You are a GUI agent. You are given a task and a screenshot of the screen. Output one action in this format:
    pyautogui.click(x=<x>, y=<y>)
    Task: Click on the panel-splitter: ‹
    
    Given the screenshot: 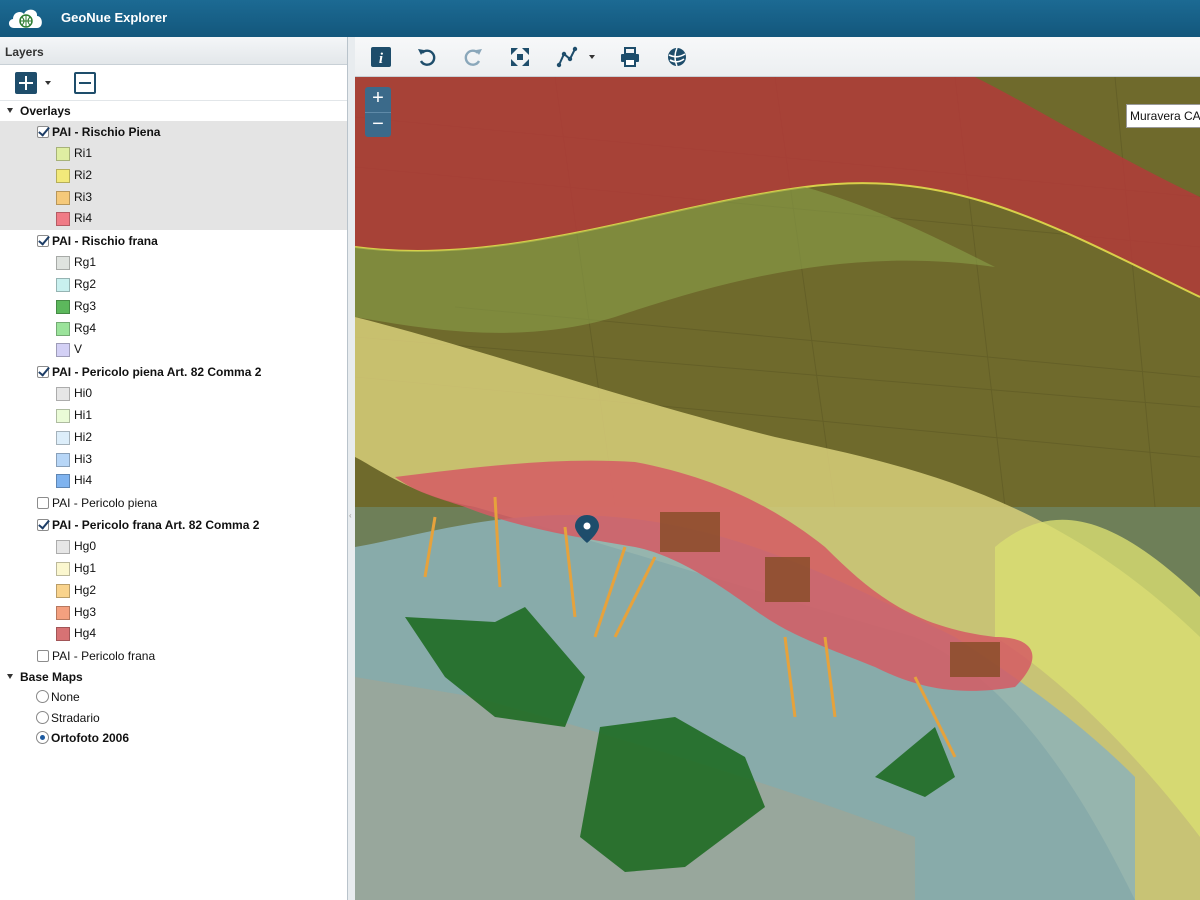 What is the action you would take?
    pyautogui.click(x=351, y=468)
    